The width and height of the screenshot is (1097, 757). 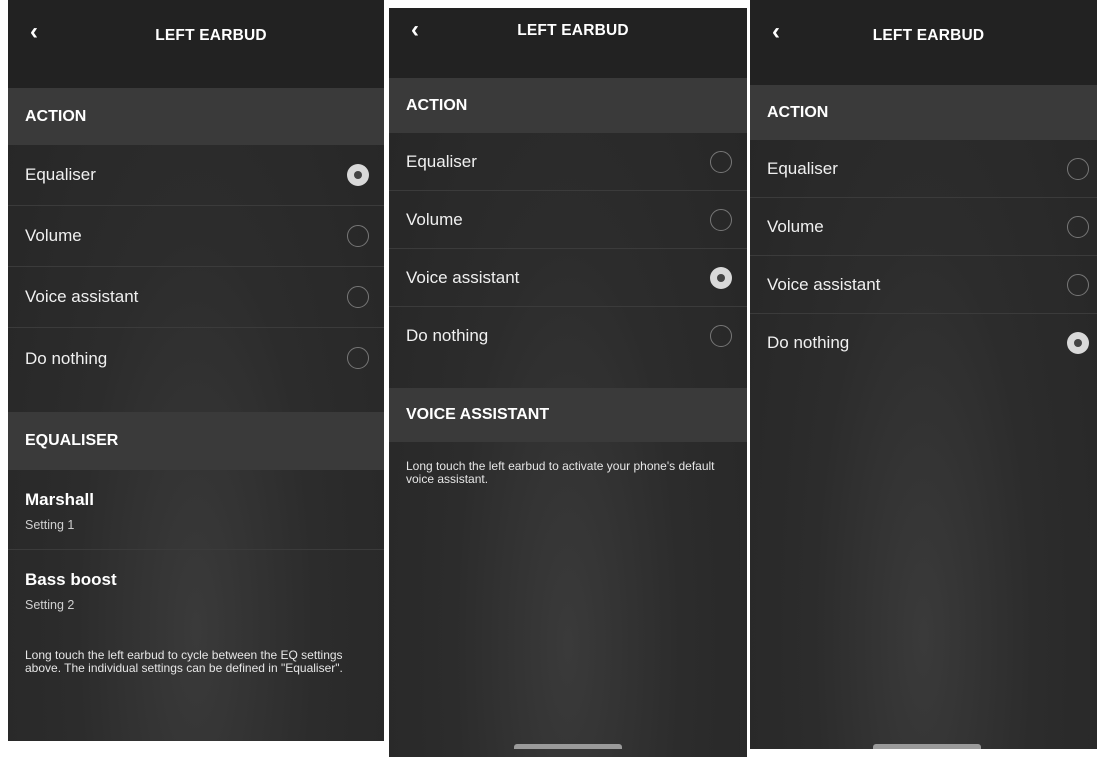 What do you see at coordinates (196, 600) in the screenshot?
I see `eq-setting-bass-boost: Bass boost Setting 2` at bounding box center [196, 600].